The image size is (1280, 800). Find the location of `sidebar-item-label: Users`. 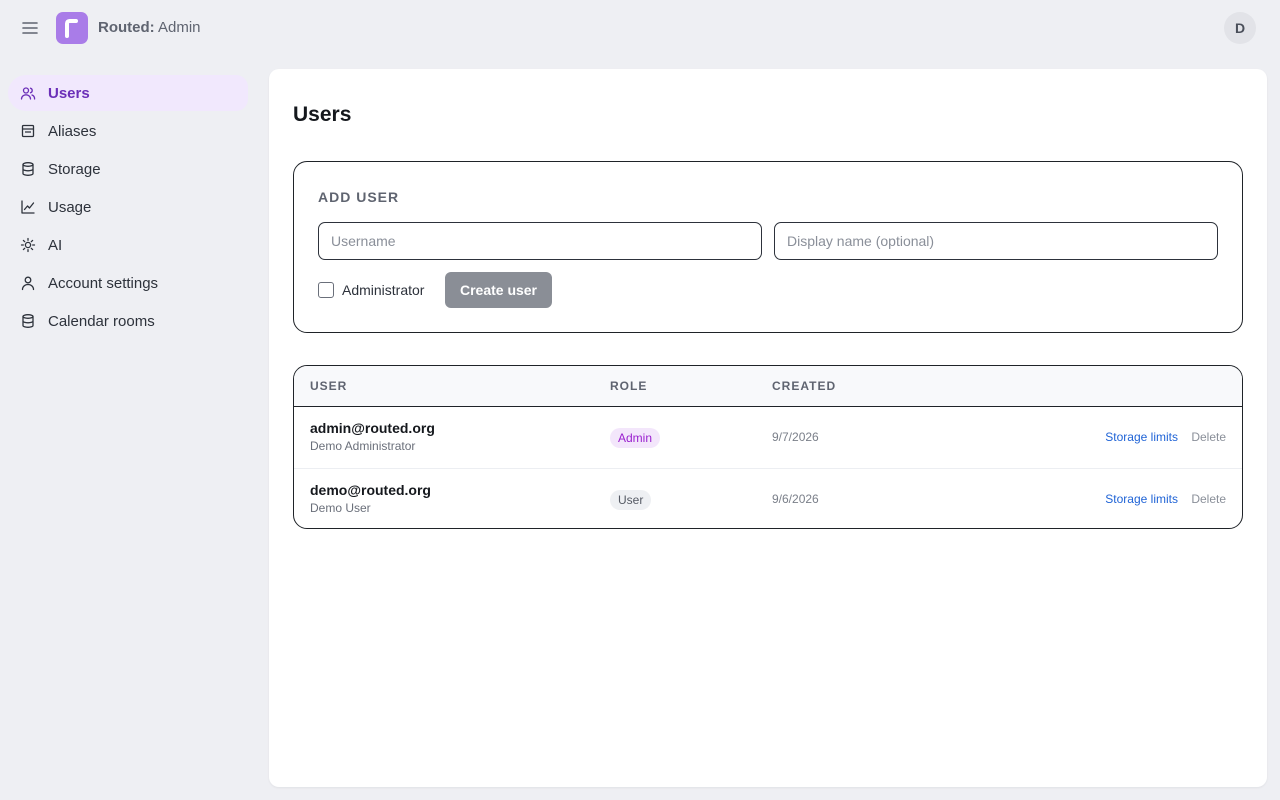

sidebar-item-label: Users is located at coordinates (69, 93).